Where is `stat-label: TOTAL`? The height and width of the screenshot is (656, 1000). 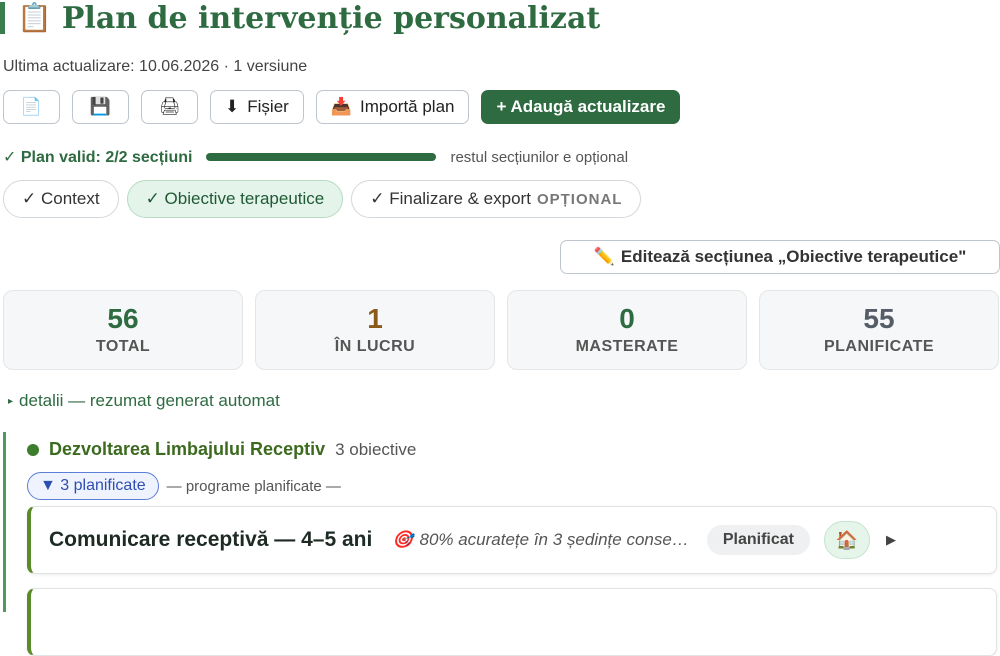
stat-label: TOTAL is located at coordinates (123, 347).